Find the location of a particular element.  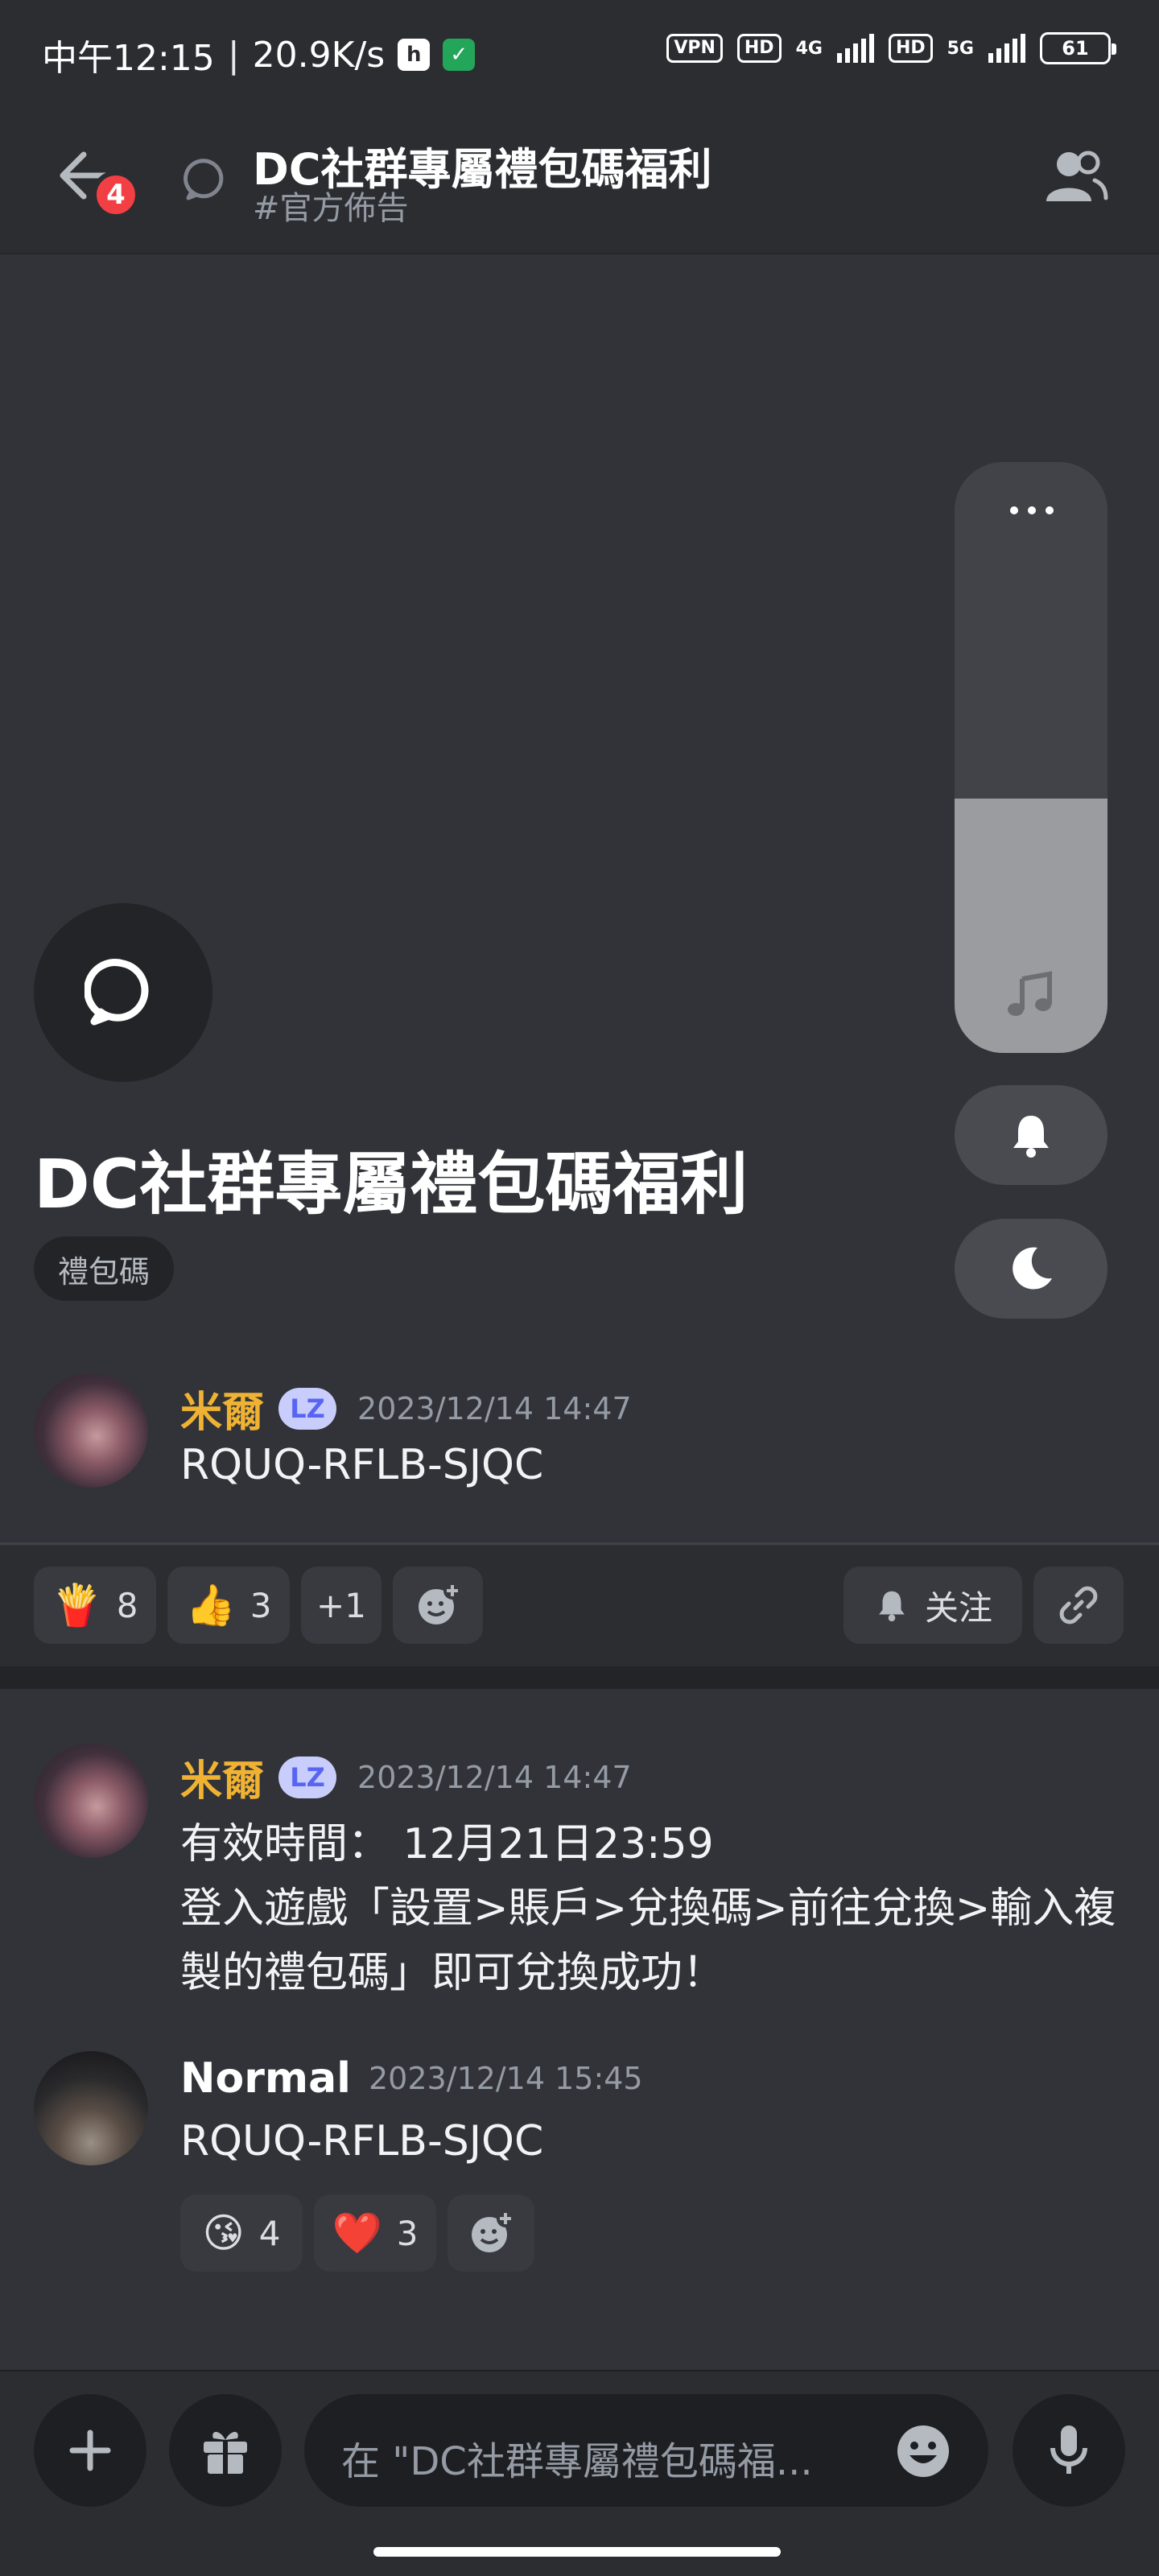

network-type: 4G is located at coordinates (809, 48).